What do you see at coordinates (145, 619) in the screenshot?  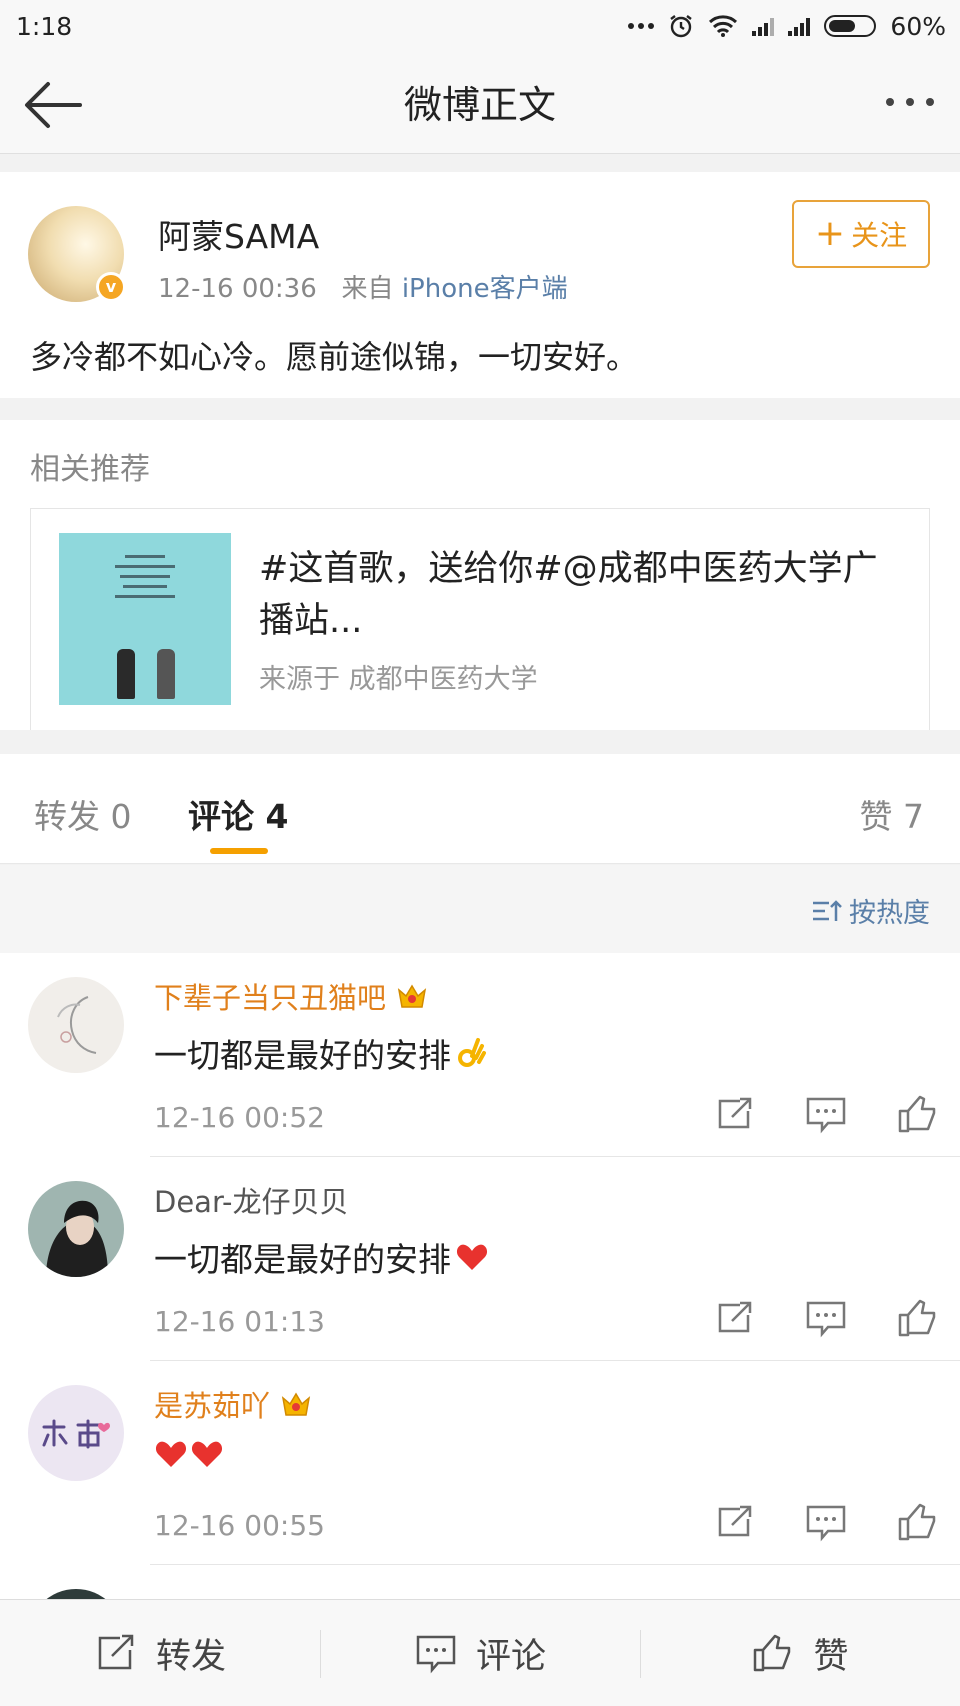 I see `related-card-cover` at bounding box center [145, 619].